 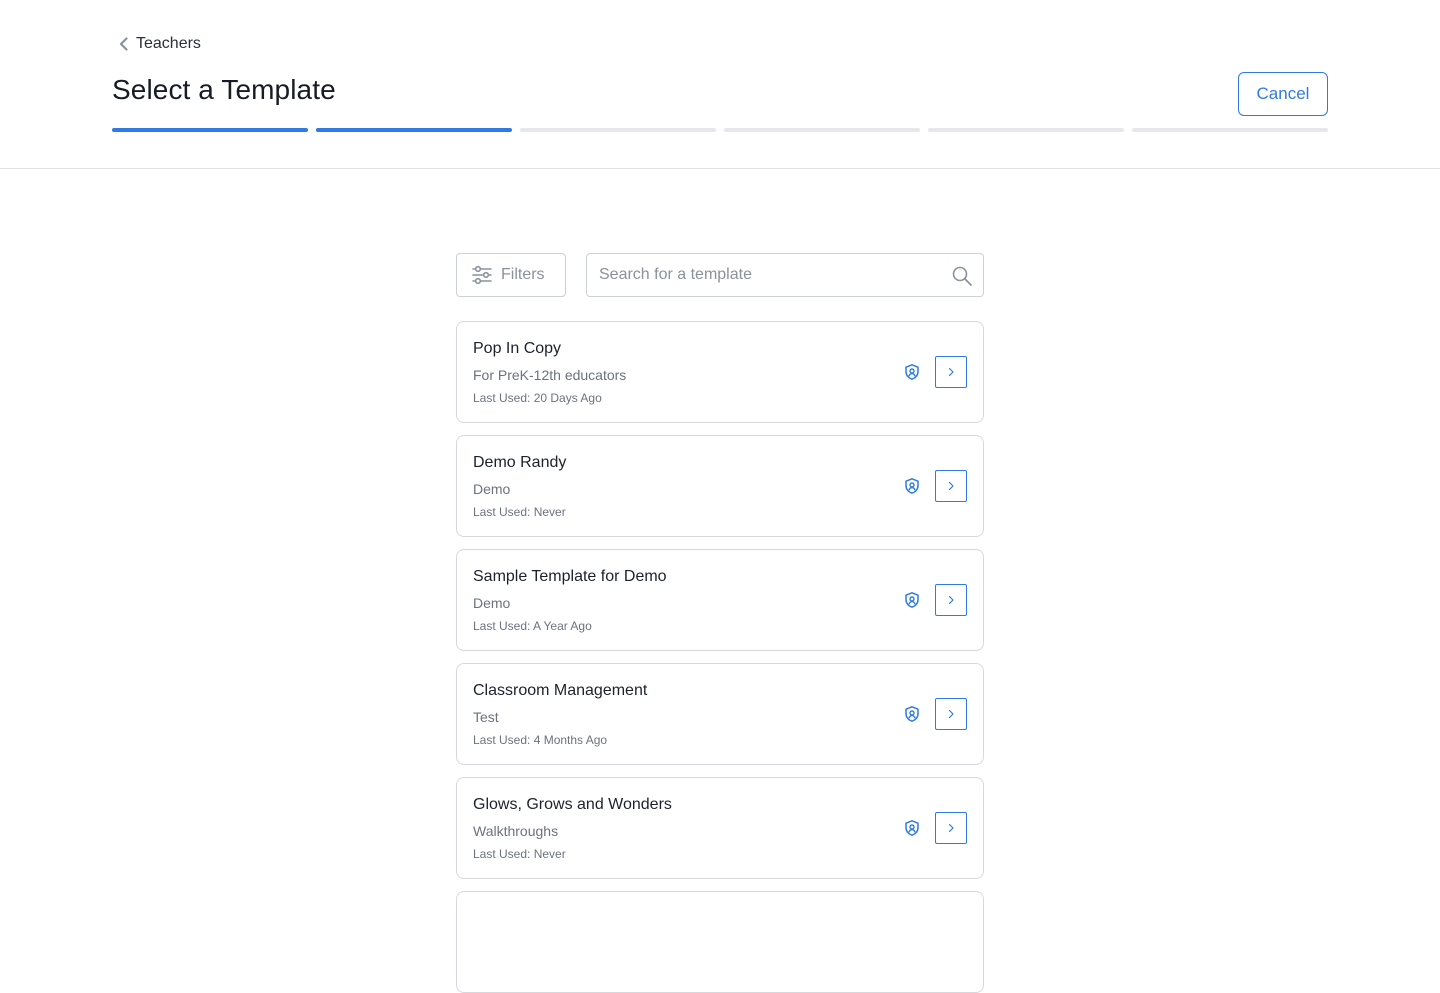 I want to click on filters-button: Filters, so click(x=511, y=275).